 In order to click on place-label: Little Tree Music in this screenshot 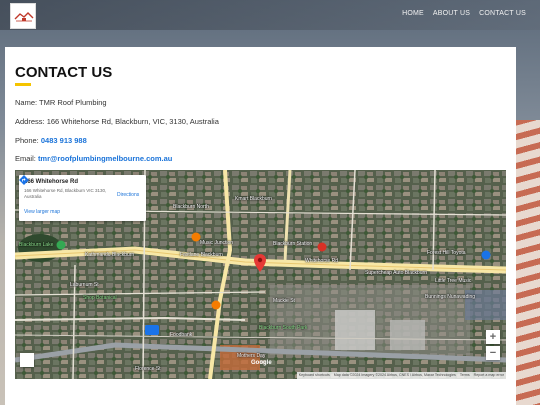, I will do `click(453, 281)`.